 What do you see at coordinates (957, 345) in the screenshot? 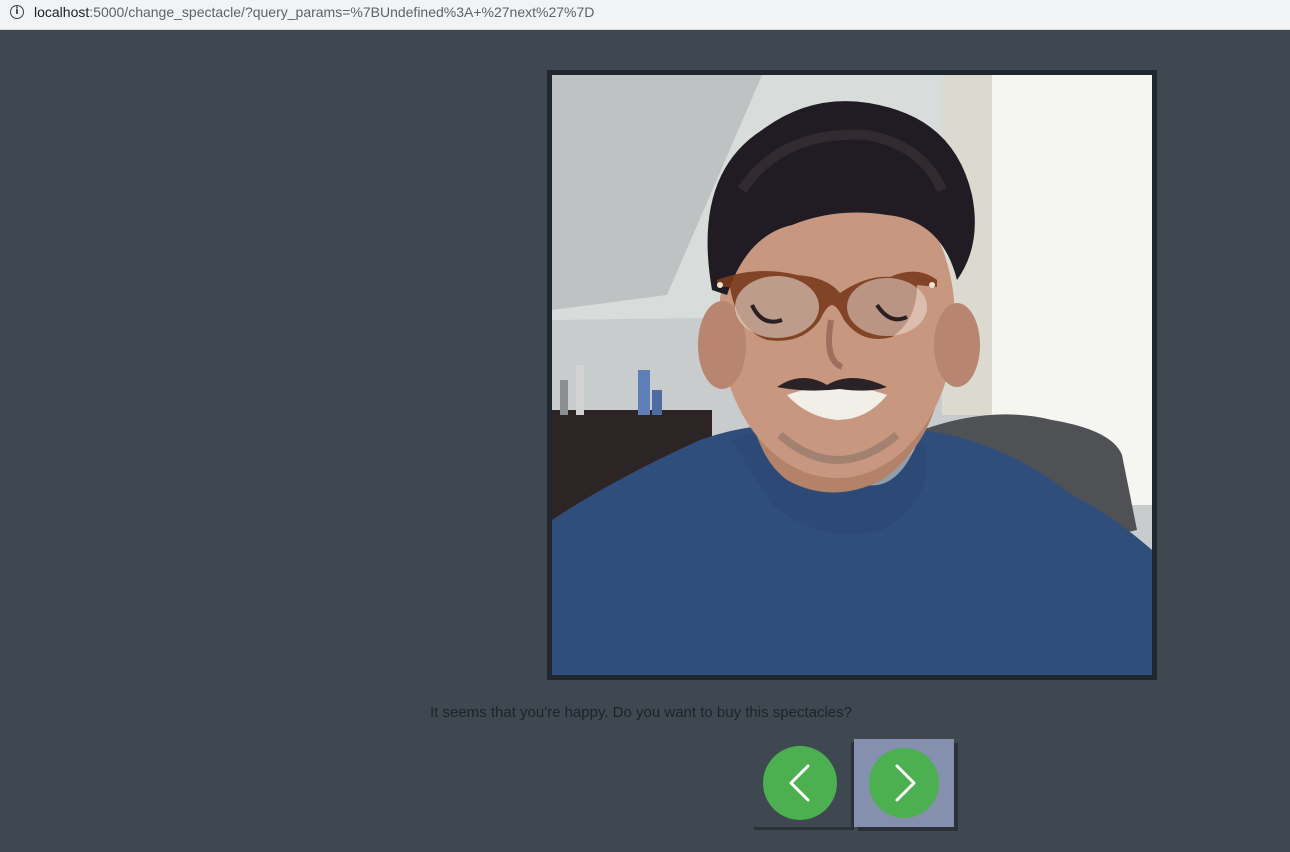
I see `right-ear` at bounding box center [957, 345].